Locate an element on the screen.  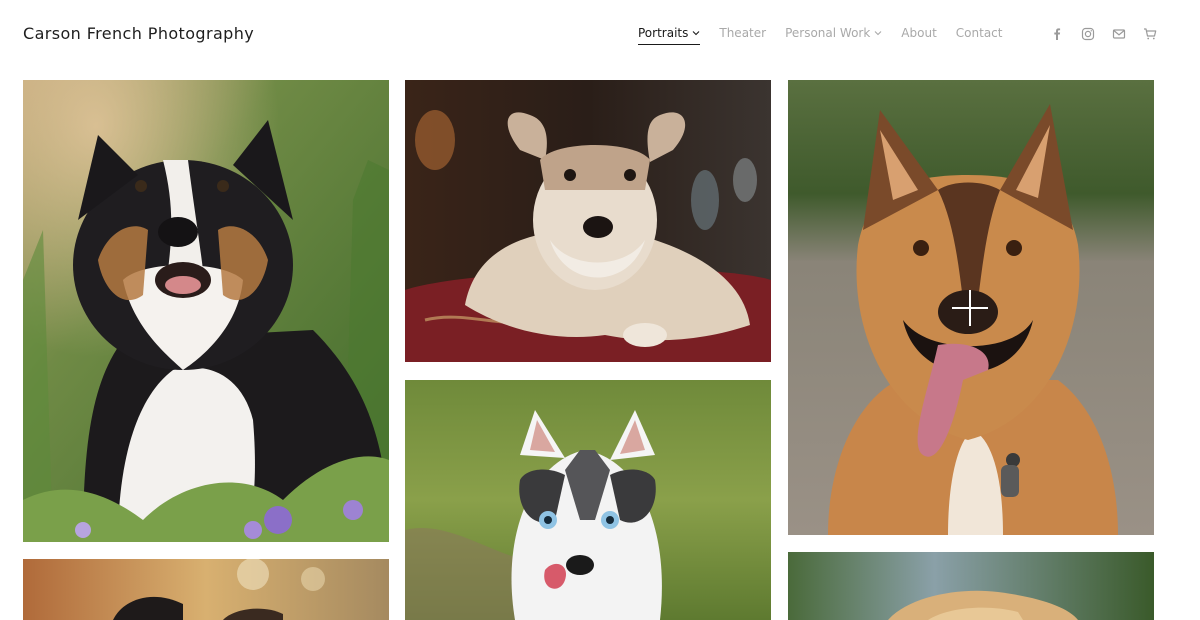
gallery-photo-schnauzer is located at coordinates (588, 221).